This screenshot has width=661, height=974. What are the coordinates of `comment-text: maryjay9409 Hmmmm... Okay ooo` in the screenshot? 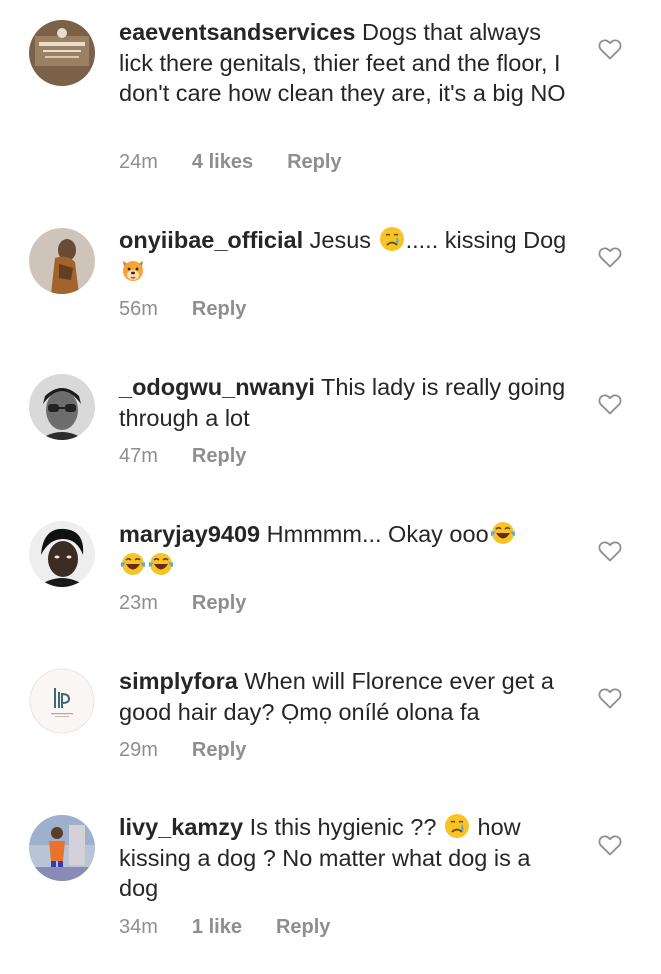 It's located at (344, 549).